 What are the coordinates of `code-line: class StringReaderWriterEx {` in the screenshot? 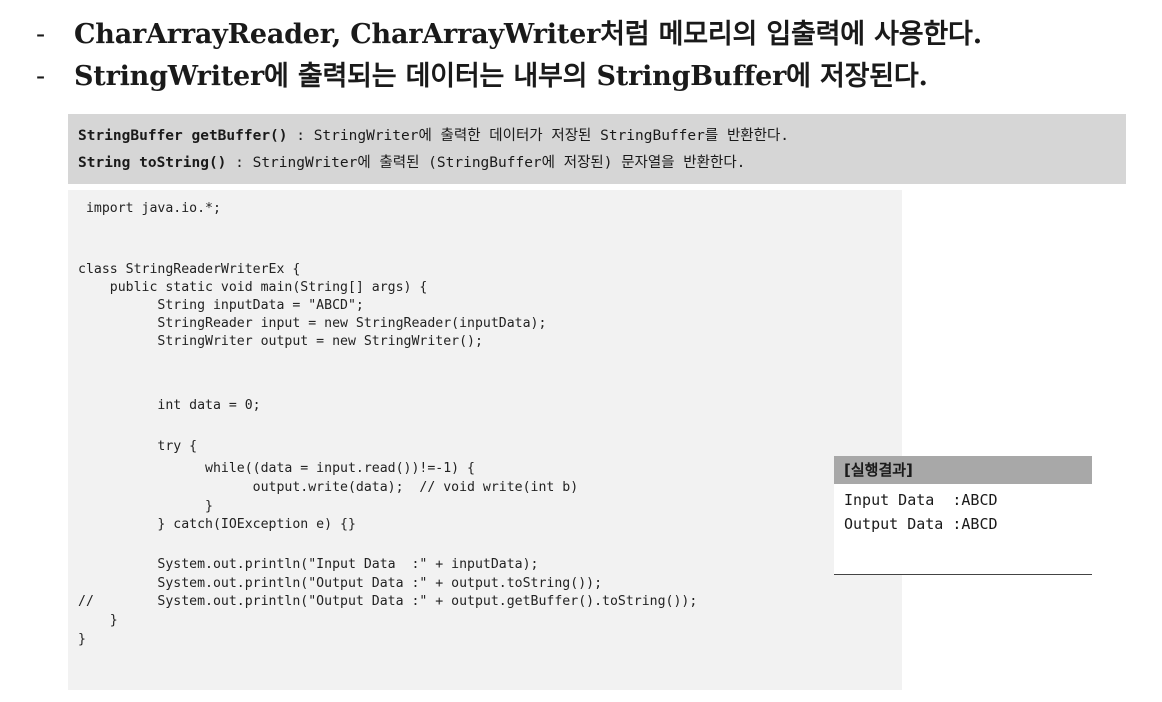 It's located at (189, 269).